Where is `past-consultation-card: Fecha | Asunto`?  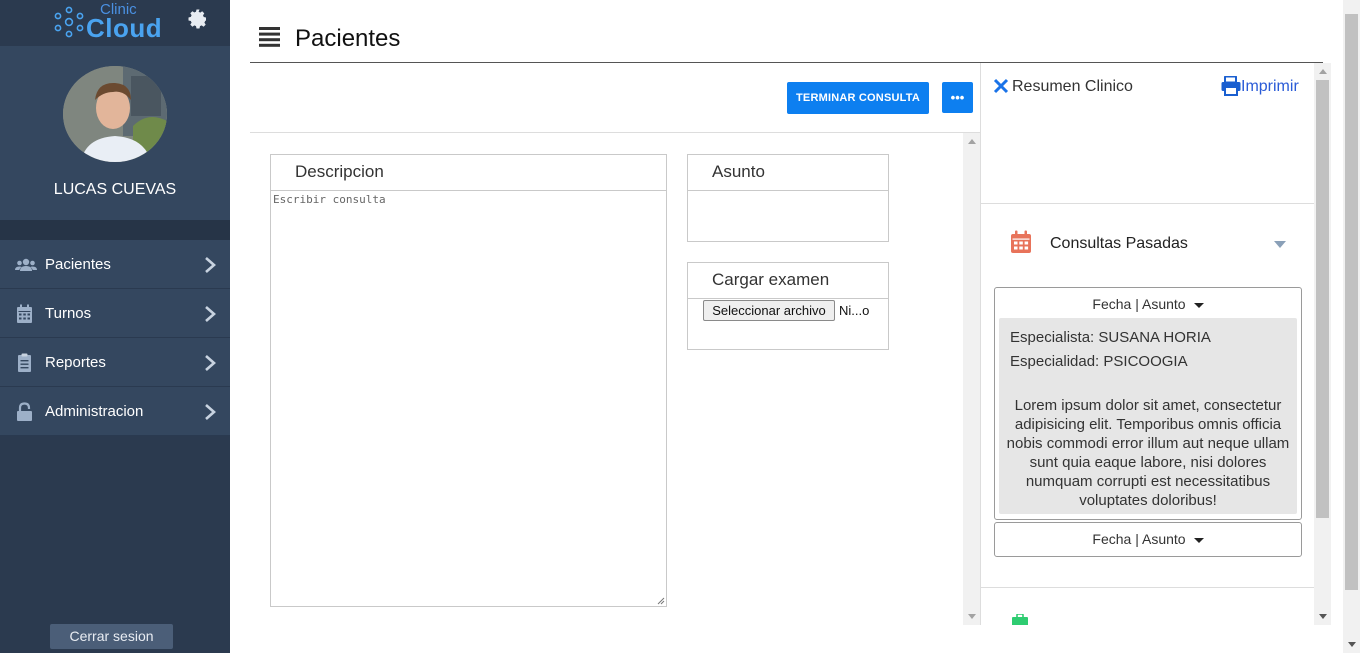 past-consultation-card: Fecha | Asunto is located at coordinates (1148, 539).